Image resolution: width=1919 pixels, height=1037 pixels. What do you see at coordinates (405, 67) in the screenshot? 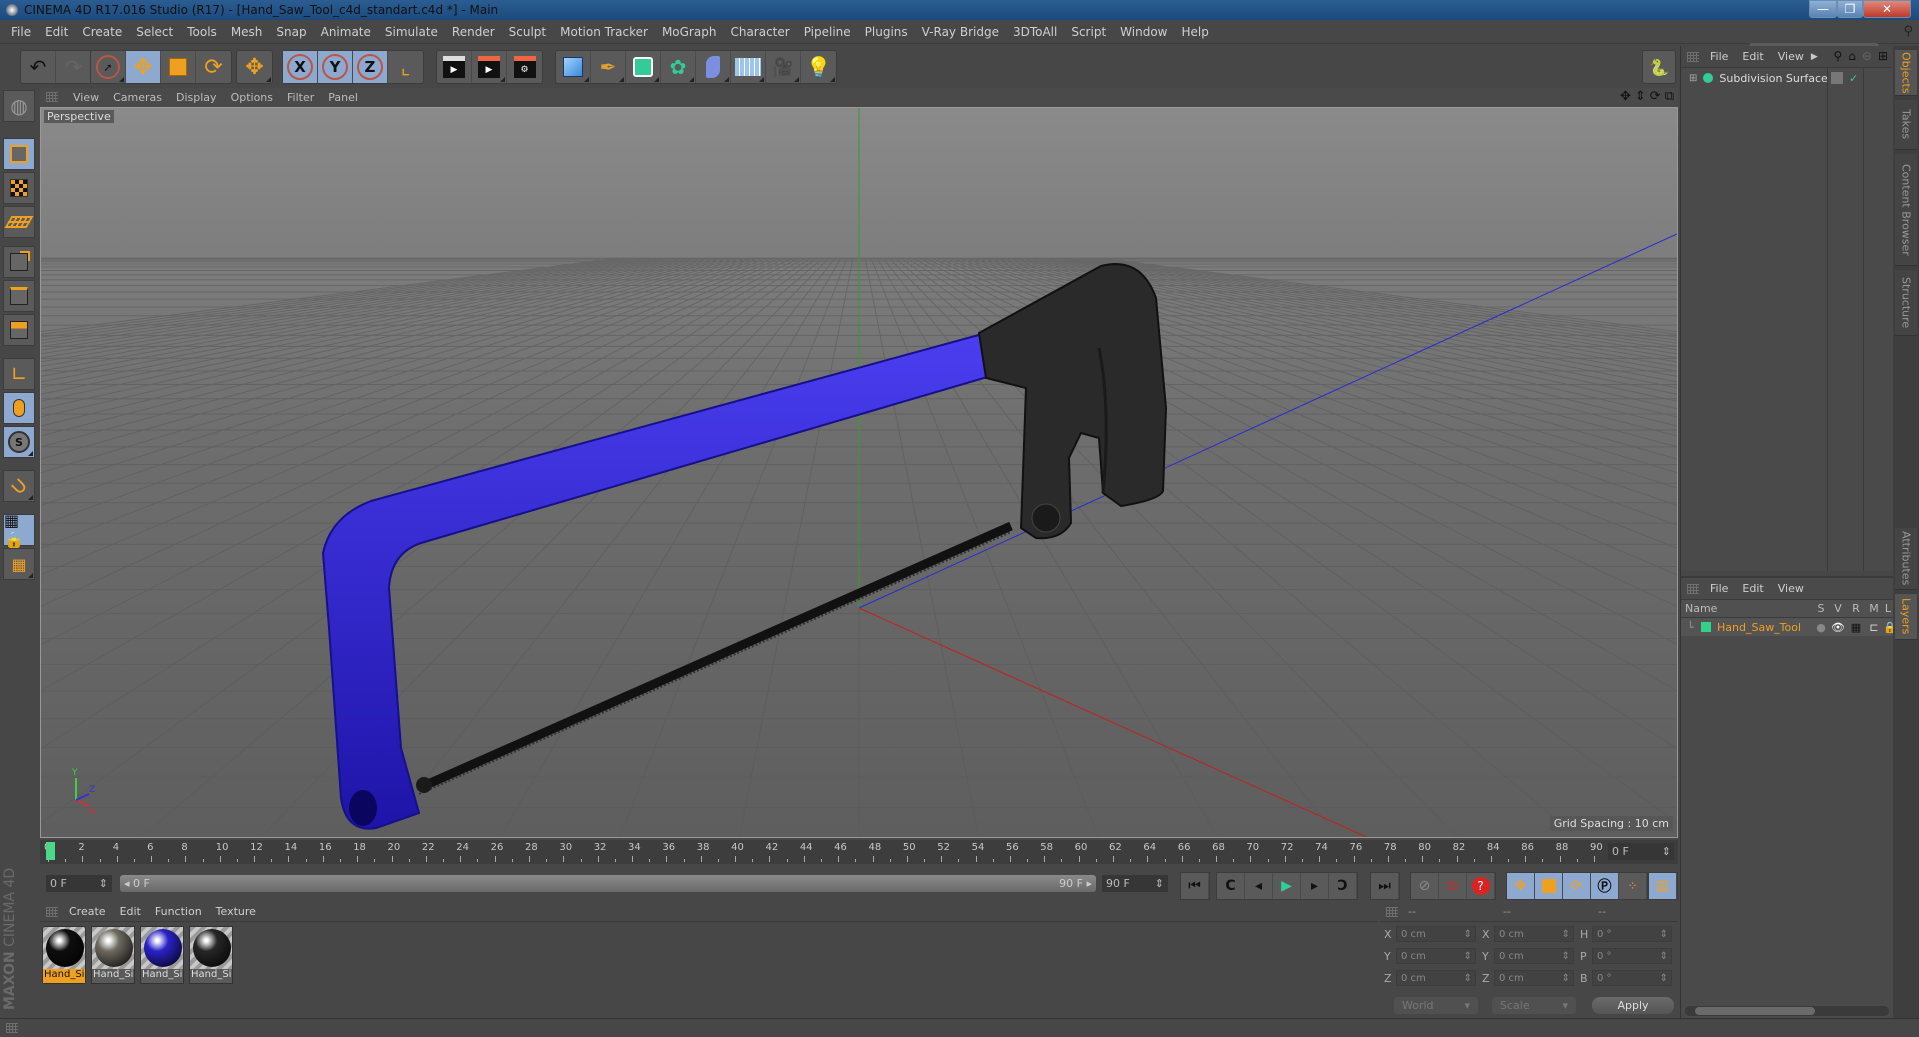
I see `coordinate-system-button: ⌞` at bounding box center [405, 67].